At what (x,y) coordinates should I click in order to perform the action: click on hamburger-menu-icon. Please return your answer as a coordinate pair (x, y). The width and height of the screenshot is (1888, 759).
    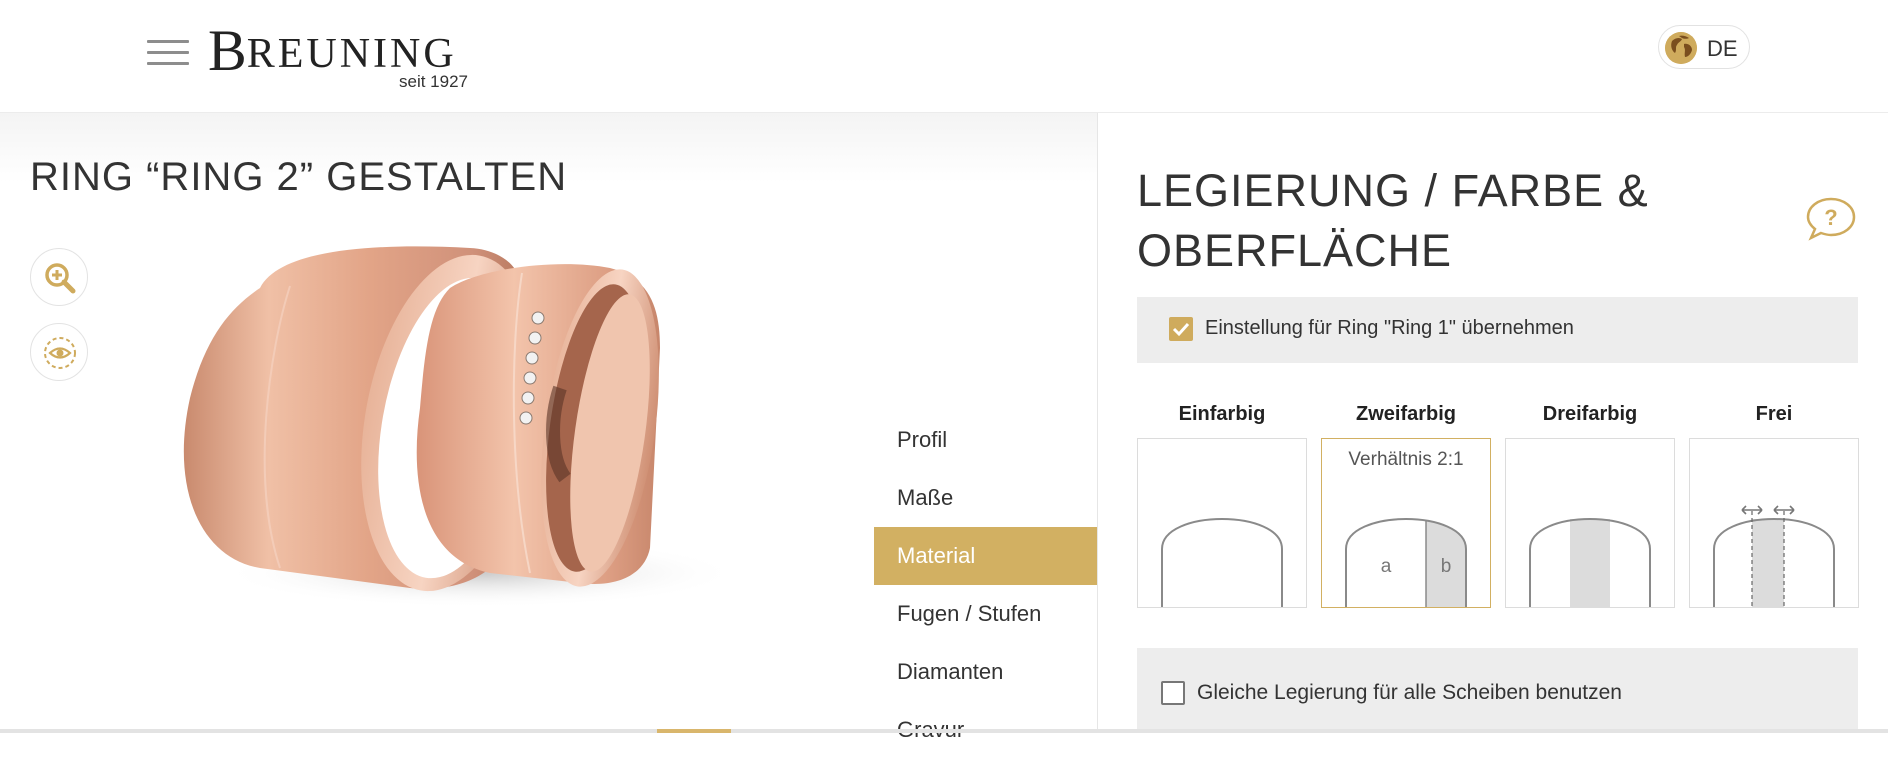
    Looking at the image, I should click on (168, 53).